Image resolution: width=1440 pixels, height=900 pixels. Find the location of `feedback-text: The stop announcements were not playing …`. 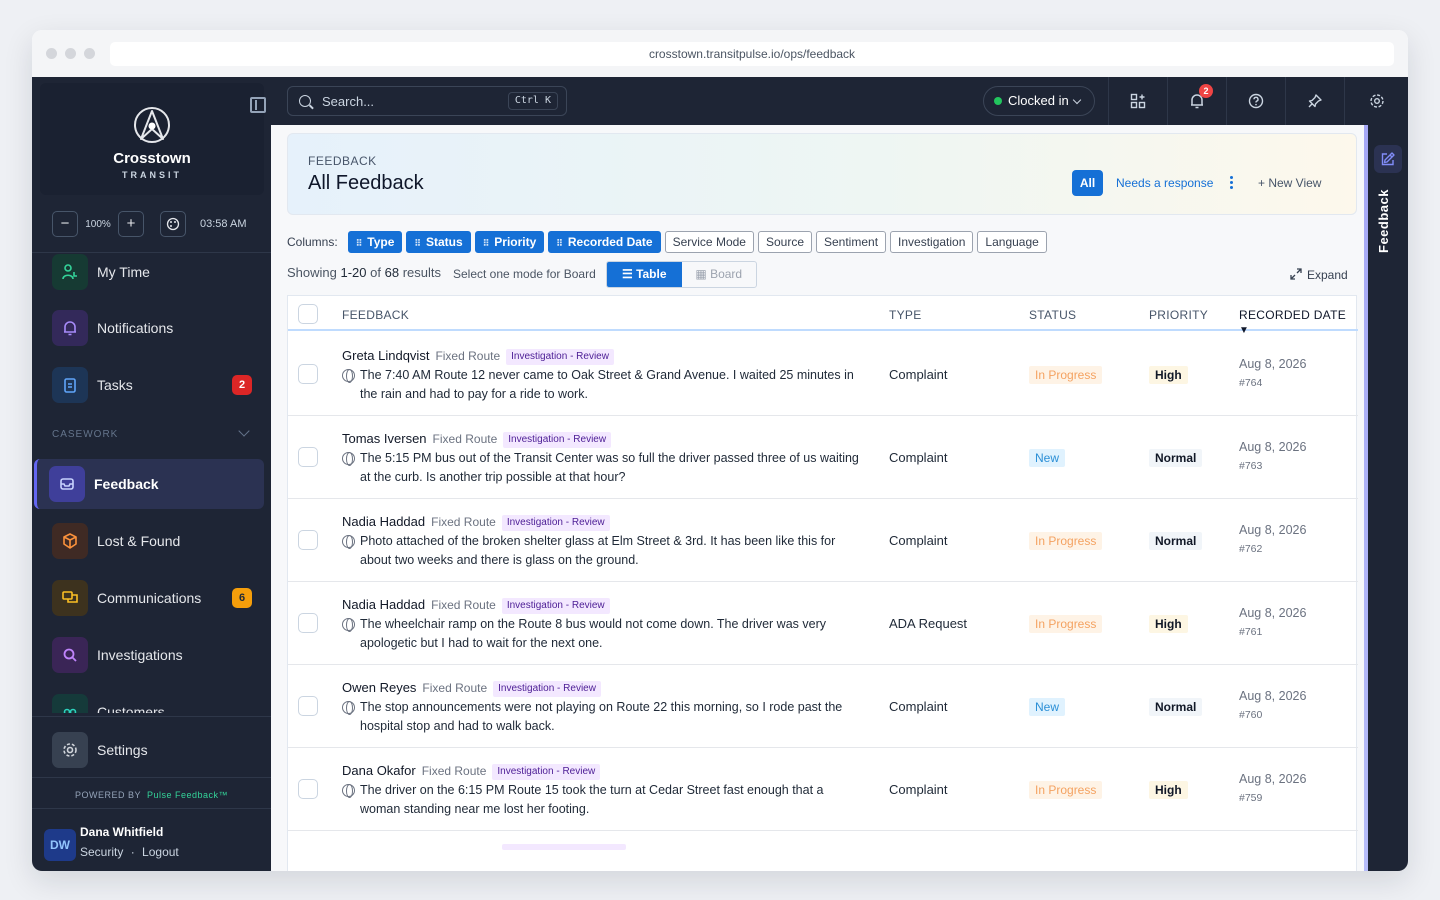

feedback-text: The stop announcements were not playing … is located at coordinates (601, 716).